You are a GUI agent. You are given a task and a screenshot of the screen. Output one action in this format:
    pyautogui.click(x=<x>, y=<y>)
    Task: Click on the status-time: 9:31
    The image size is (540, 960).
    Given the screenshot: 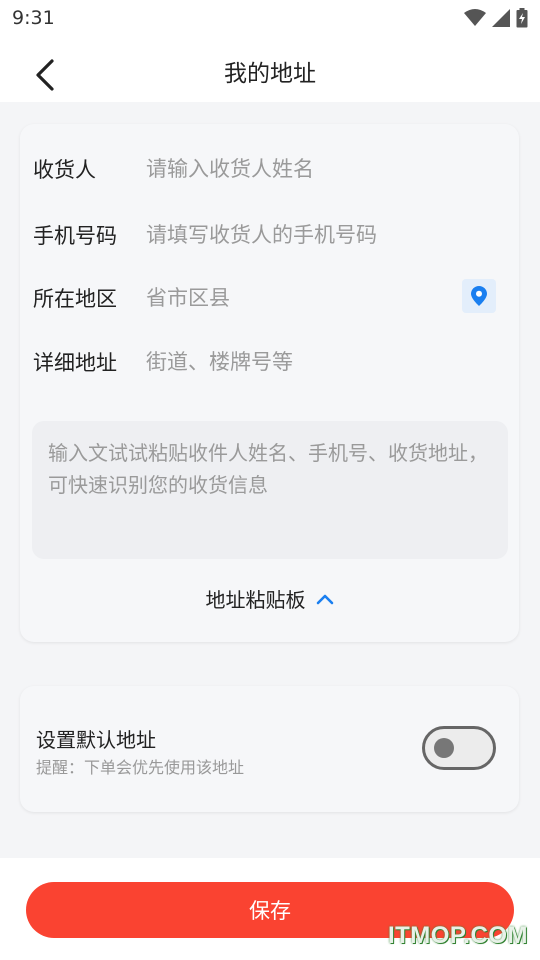 What is the action you would take?
    pyautogui.click(x=33, y=18)
    